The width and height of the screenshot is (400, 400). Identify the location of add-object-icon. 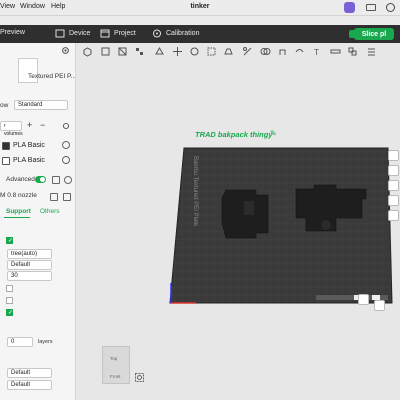
(87, 51).